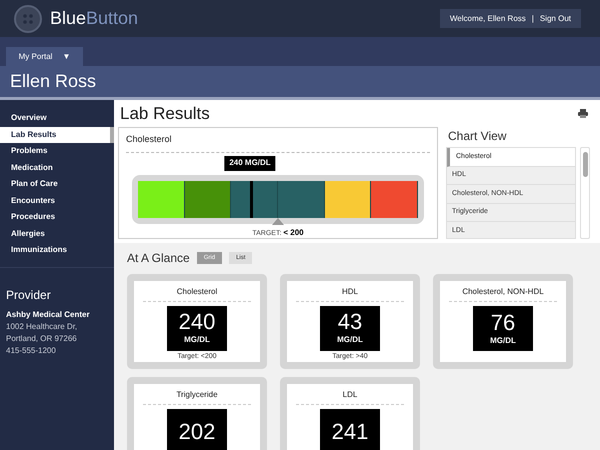 The height and width of the screenshot is (450, 600). What do you see at coordinates (503, 322) in the screenshot?
I see `result-value: 76` at bounding box center [503, 322].